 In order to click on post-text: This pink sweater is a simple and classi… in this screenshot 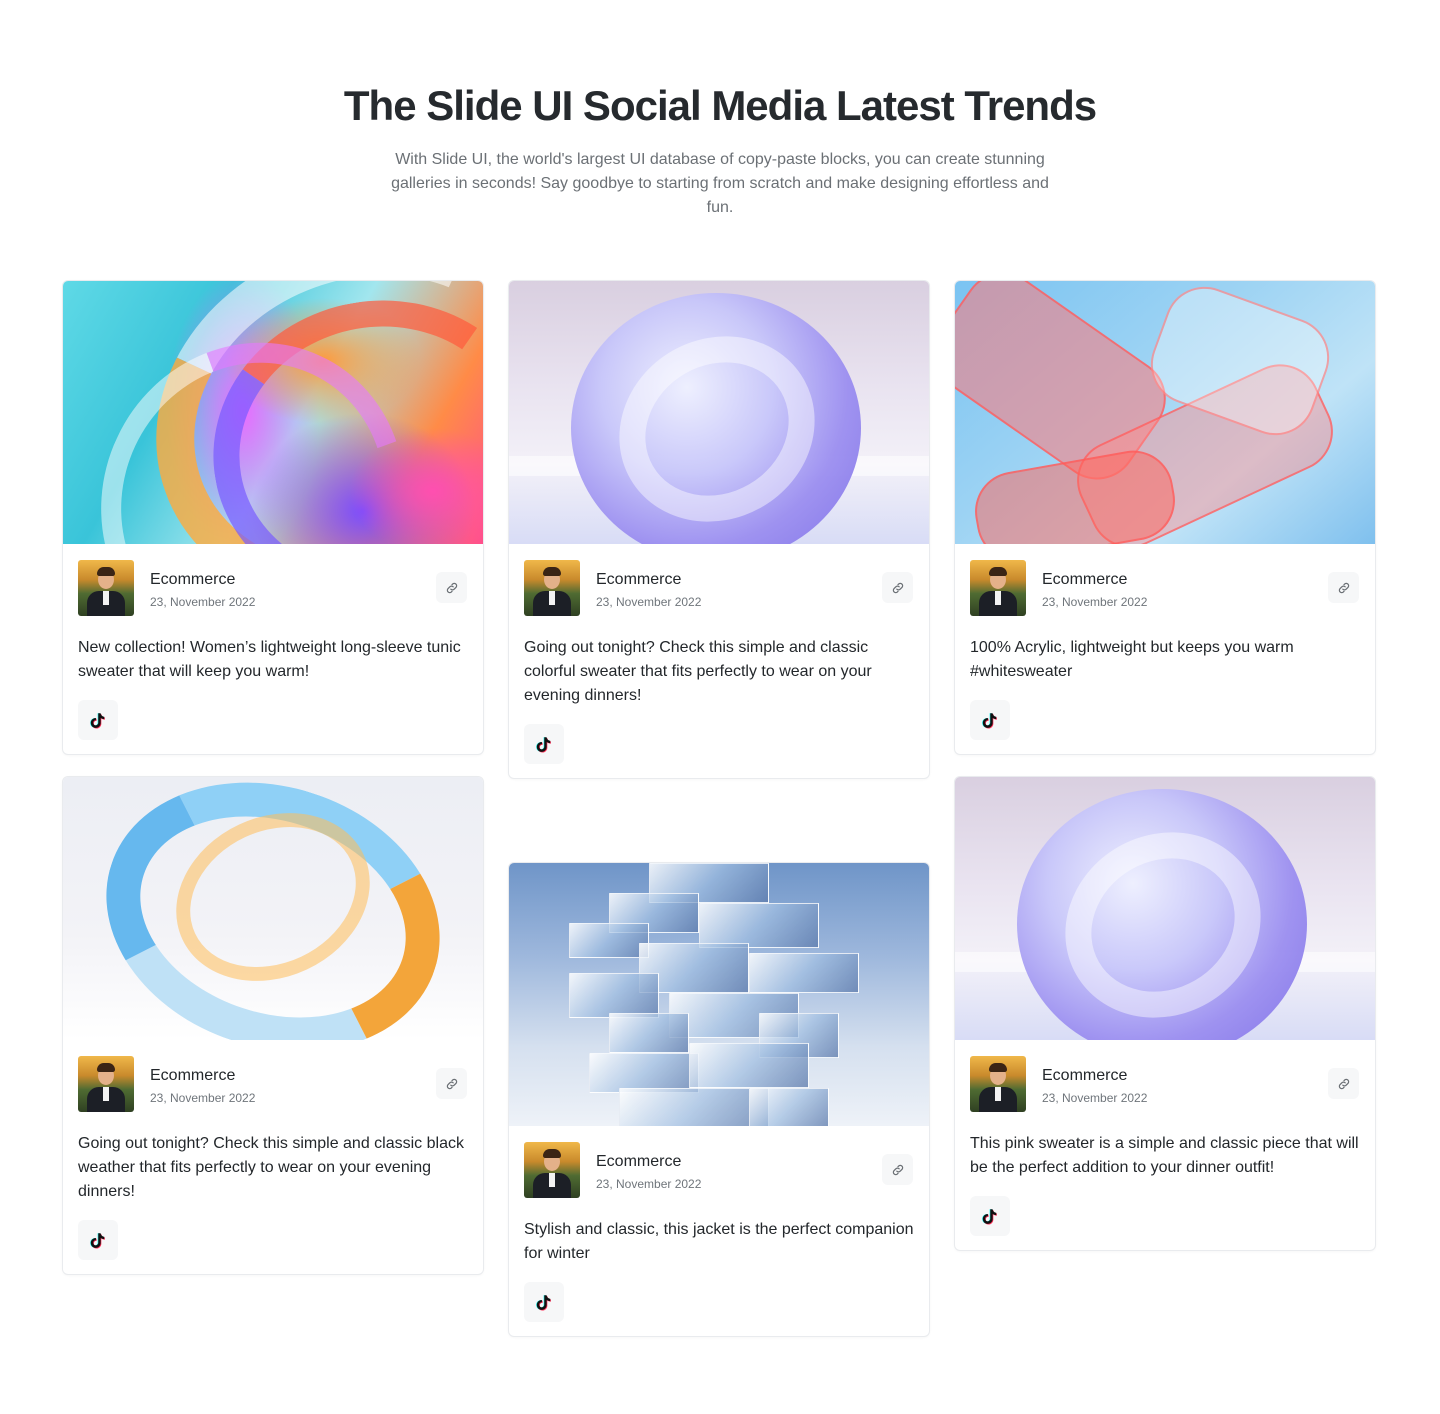, I will do `click(1164, 1155)`.